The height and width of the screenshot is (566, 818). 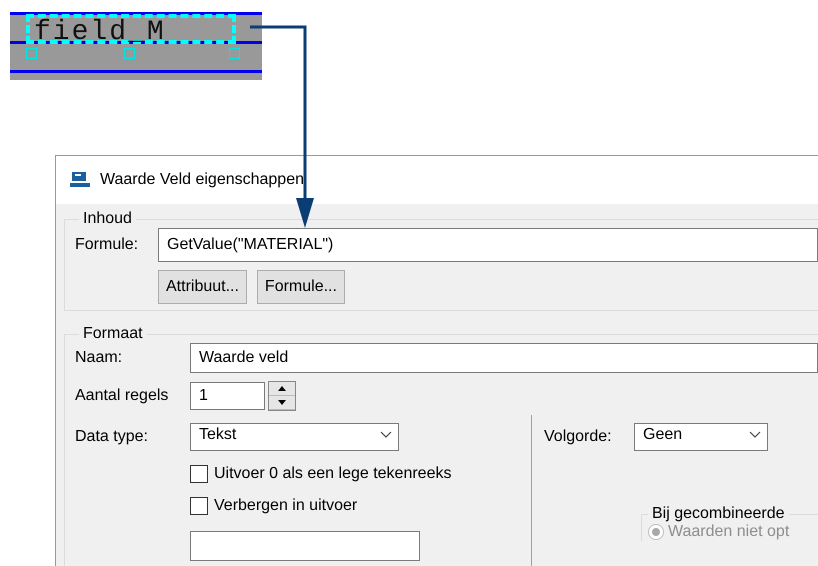 I want to click on order-dropdown: Geen, so click(x=701, y=437).